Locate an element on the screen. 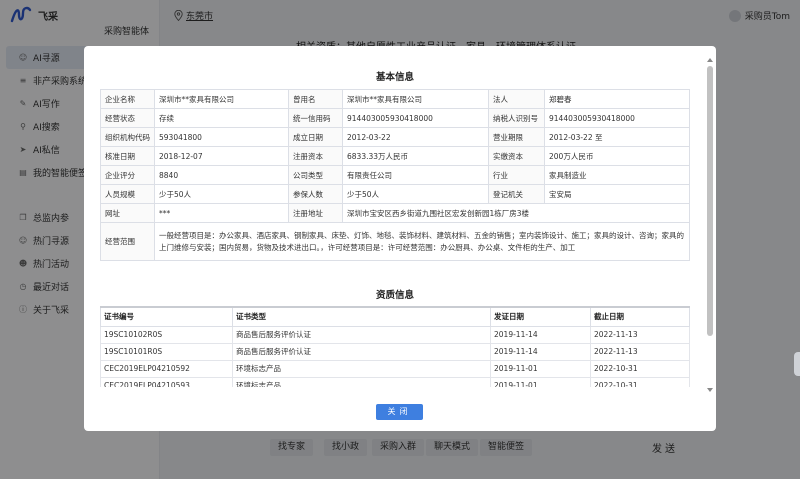 Image resolution: width=800 pixels, height=479 pixels. info-row: 网址 *** 注册地址 深圳市宝安区西乡街道九围社区宏发创新园1栋厂房3楼 is located at coordinates (395, 213).